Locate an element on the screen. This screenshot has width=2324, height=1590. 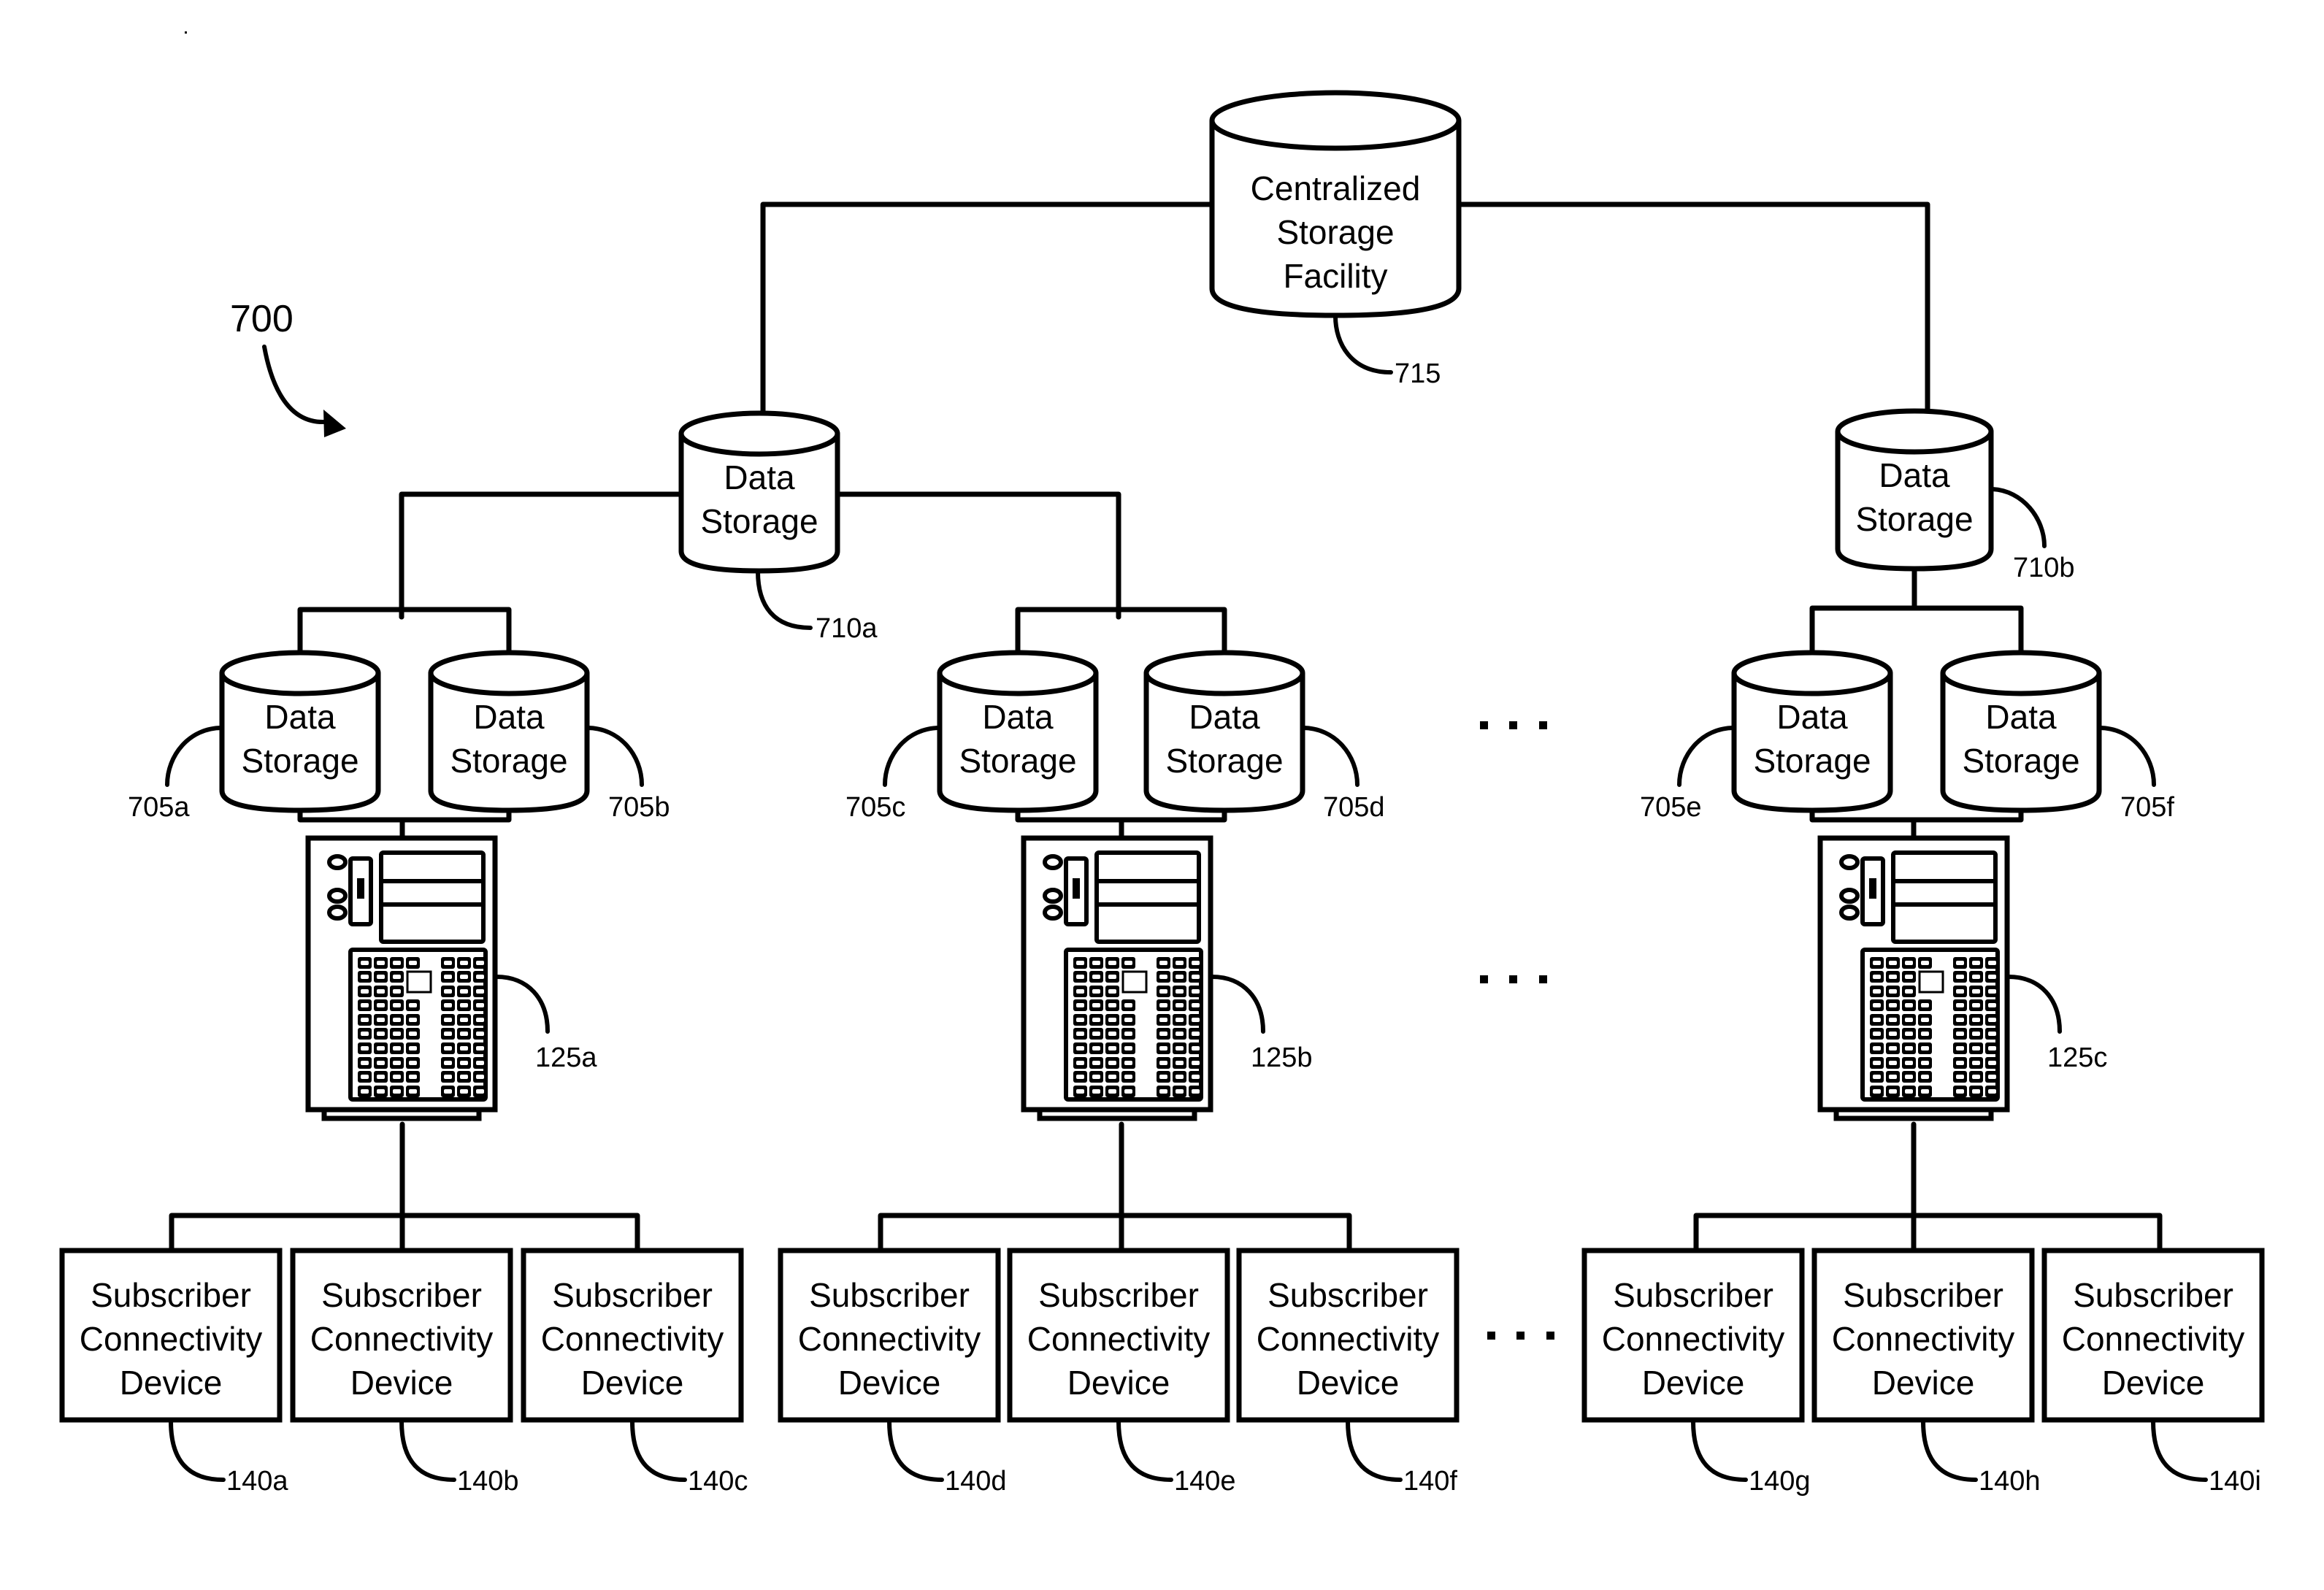
ref-label-705c: 705c is located at coordinates (875, 807).